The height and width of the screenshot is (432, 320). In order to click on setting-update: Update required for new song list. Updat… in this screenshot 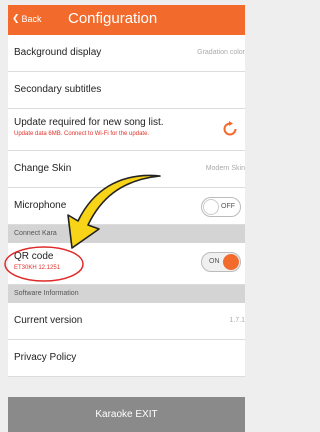, I will do `click(126, 130)`.